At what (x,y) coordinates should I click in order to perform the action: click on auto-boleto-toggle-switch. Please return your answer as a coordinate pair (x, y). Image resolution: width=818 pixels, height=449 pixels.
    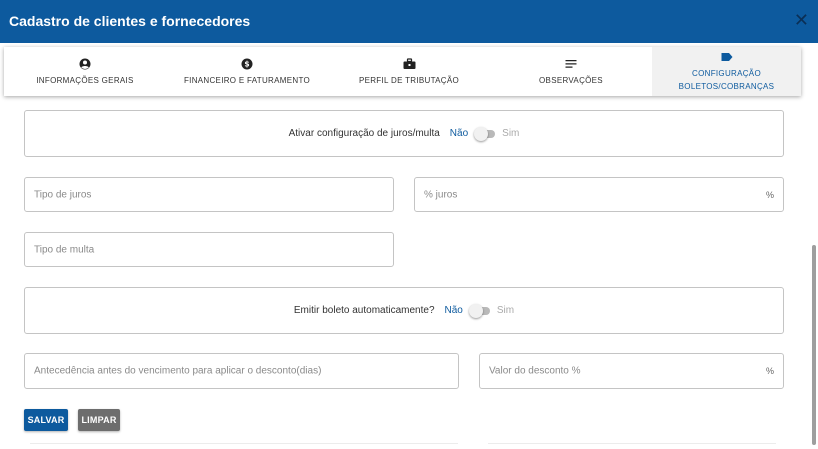
    Looking at the image, I should click on (479, 310).